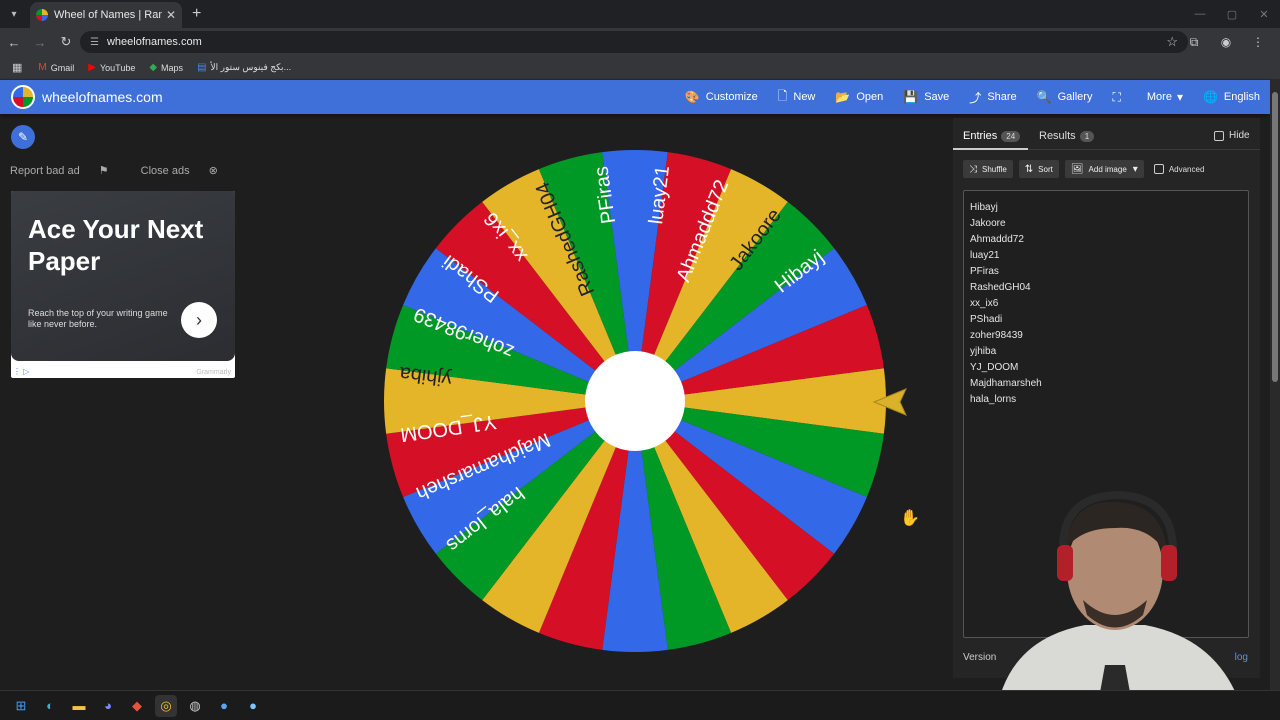 The height and width of the screenshot is (720, 1280). I want to click on shuffle-button: ⤨ Shuffle, so click(988, 169).